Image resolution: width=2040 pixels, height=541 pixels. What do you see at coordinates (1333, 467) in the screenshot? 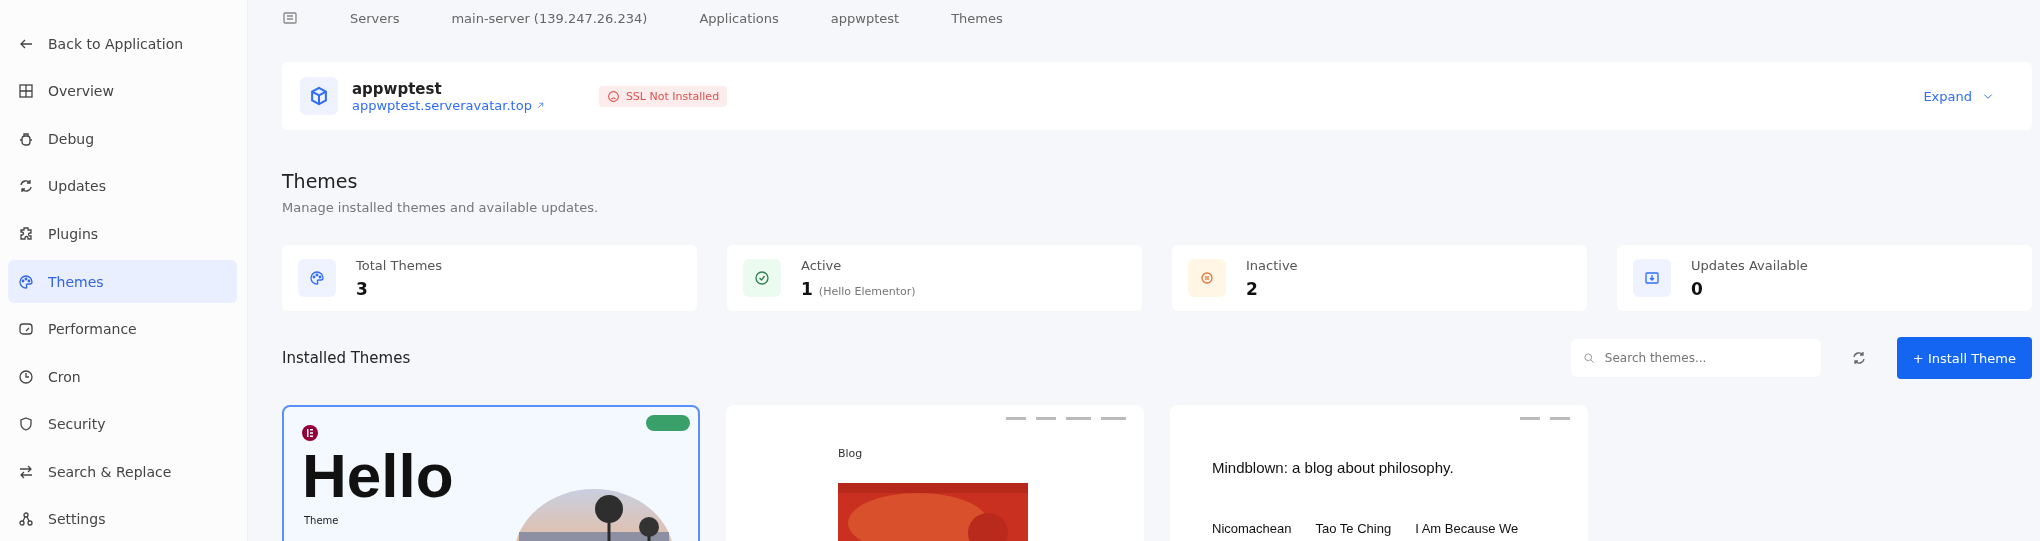
I see `preview-heading: Mindblown: a blog about philosophy.` at bounding box center [1333, 467].